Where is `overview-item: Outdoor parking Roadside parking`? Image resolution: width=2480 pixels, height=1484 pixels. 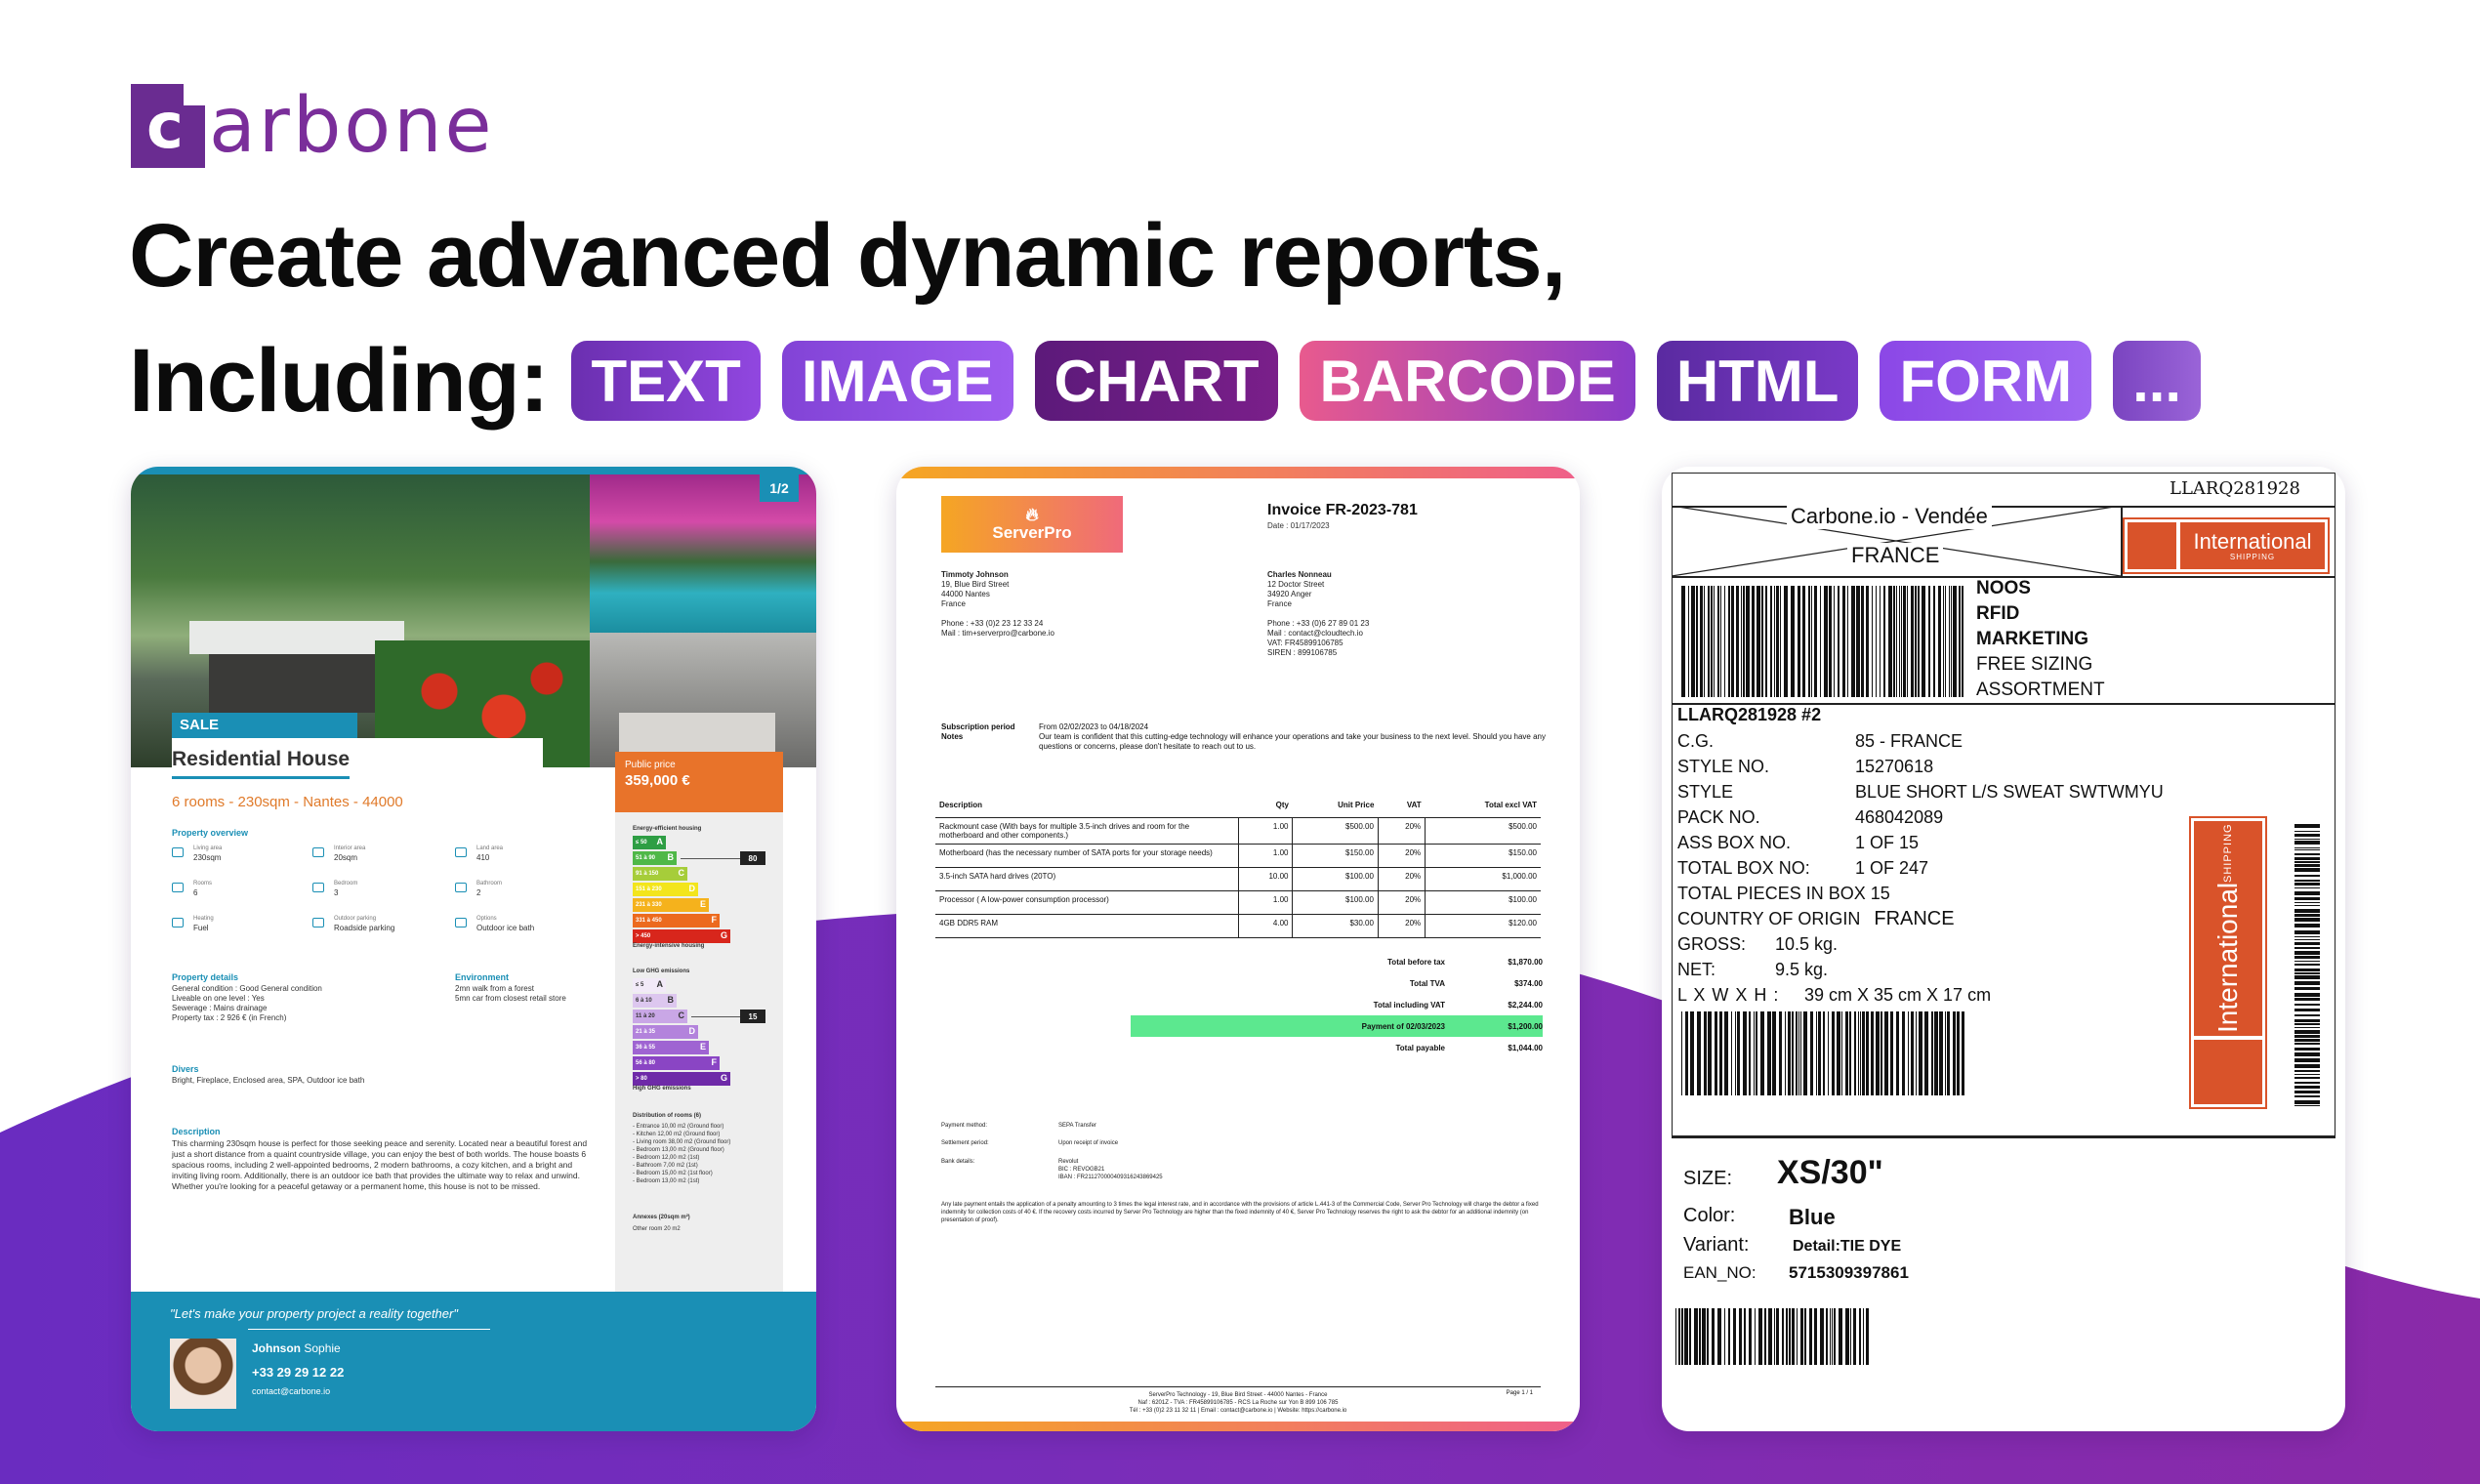
overview-item: Outdoor parking Roadside parking is located at coordinates (364, 924).